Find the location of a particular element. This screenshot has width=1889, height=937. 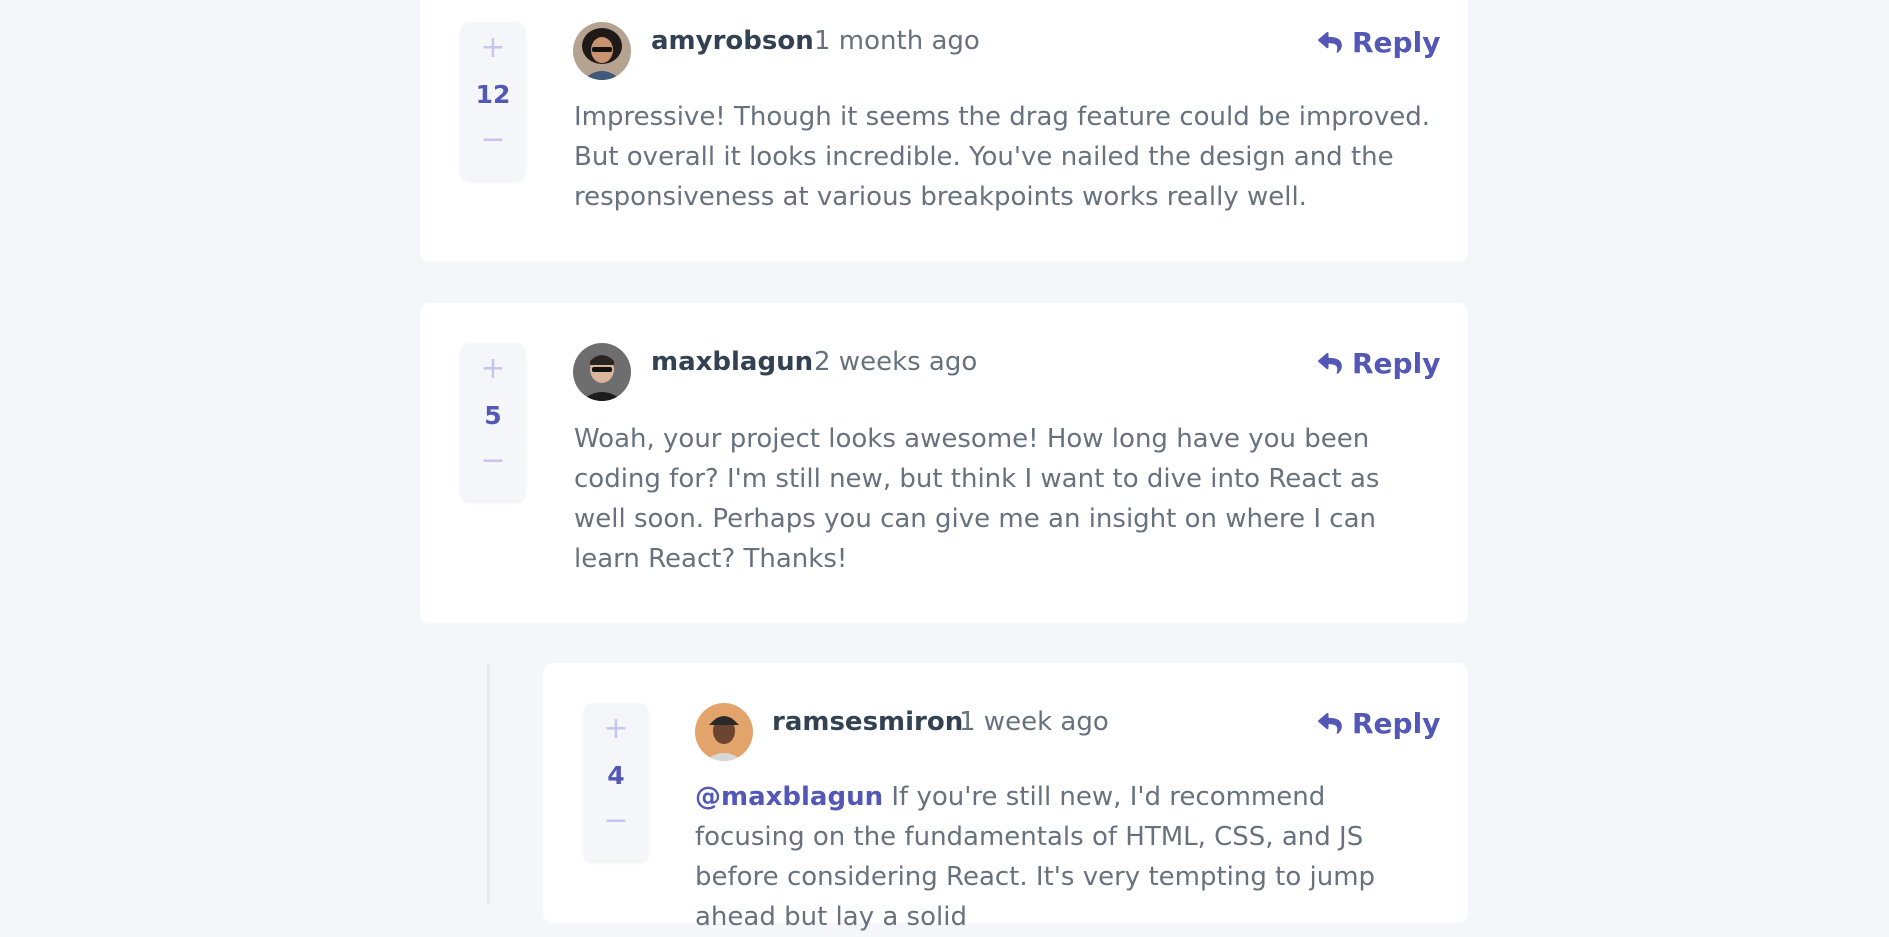

avatar-amyrobson-icon is located at coordinates (602, 51).